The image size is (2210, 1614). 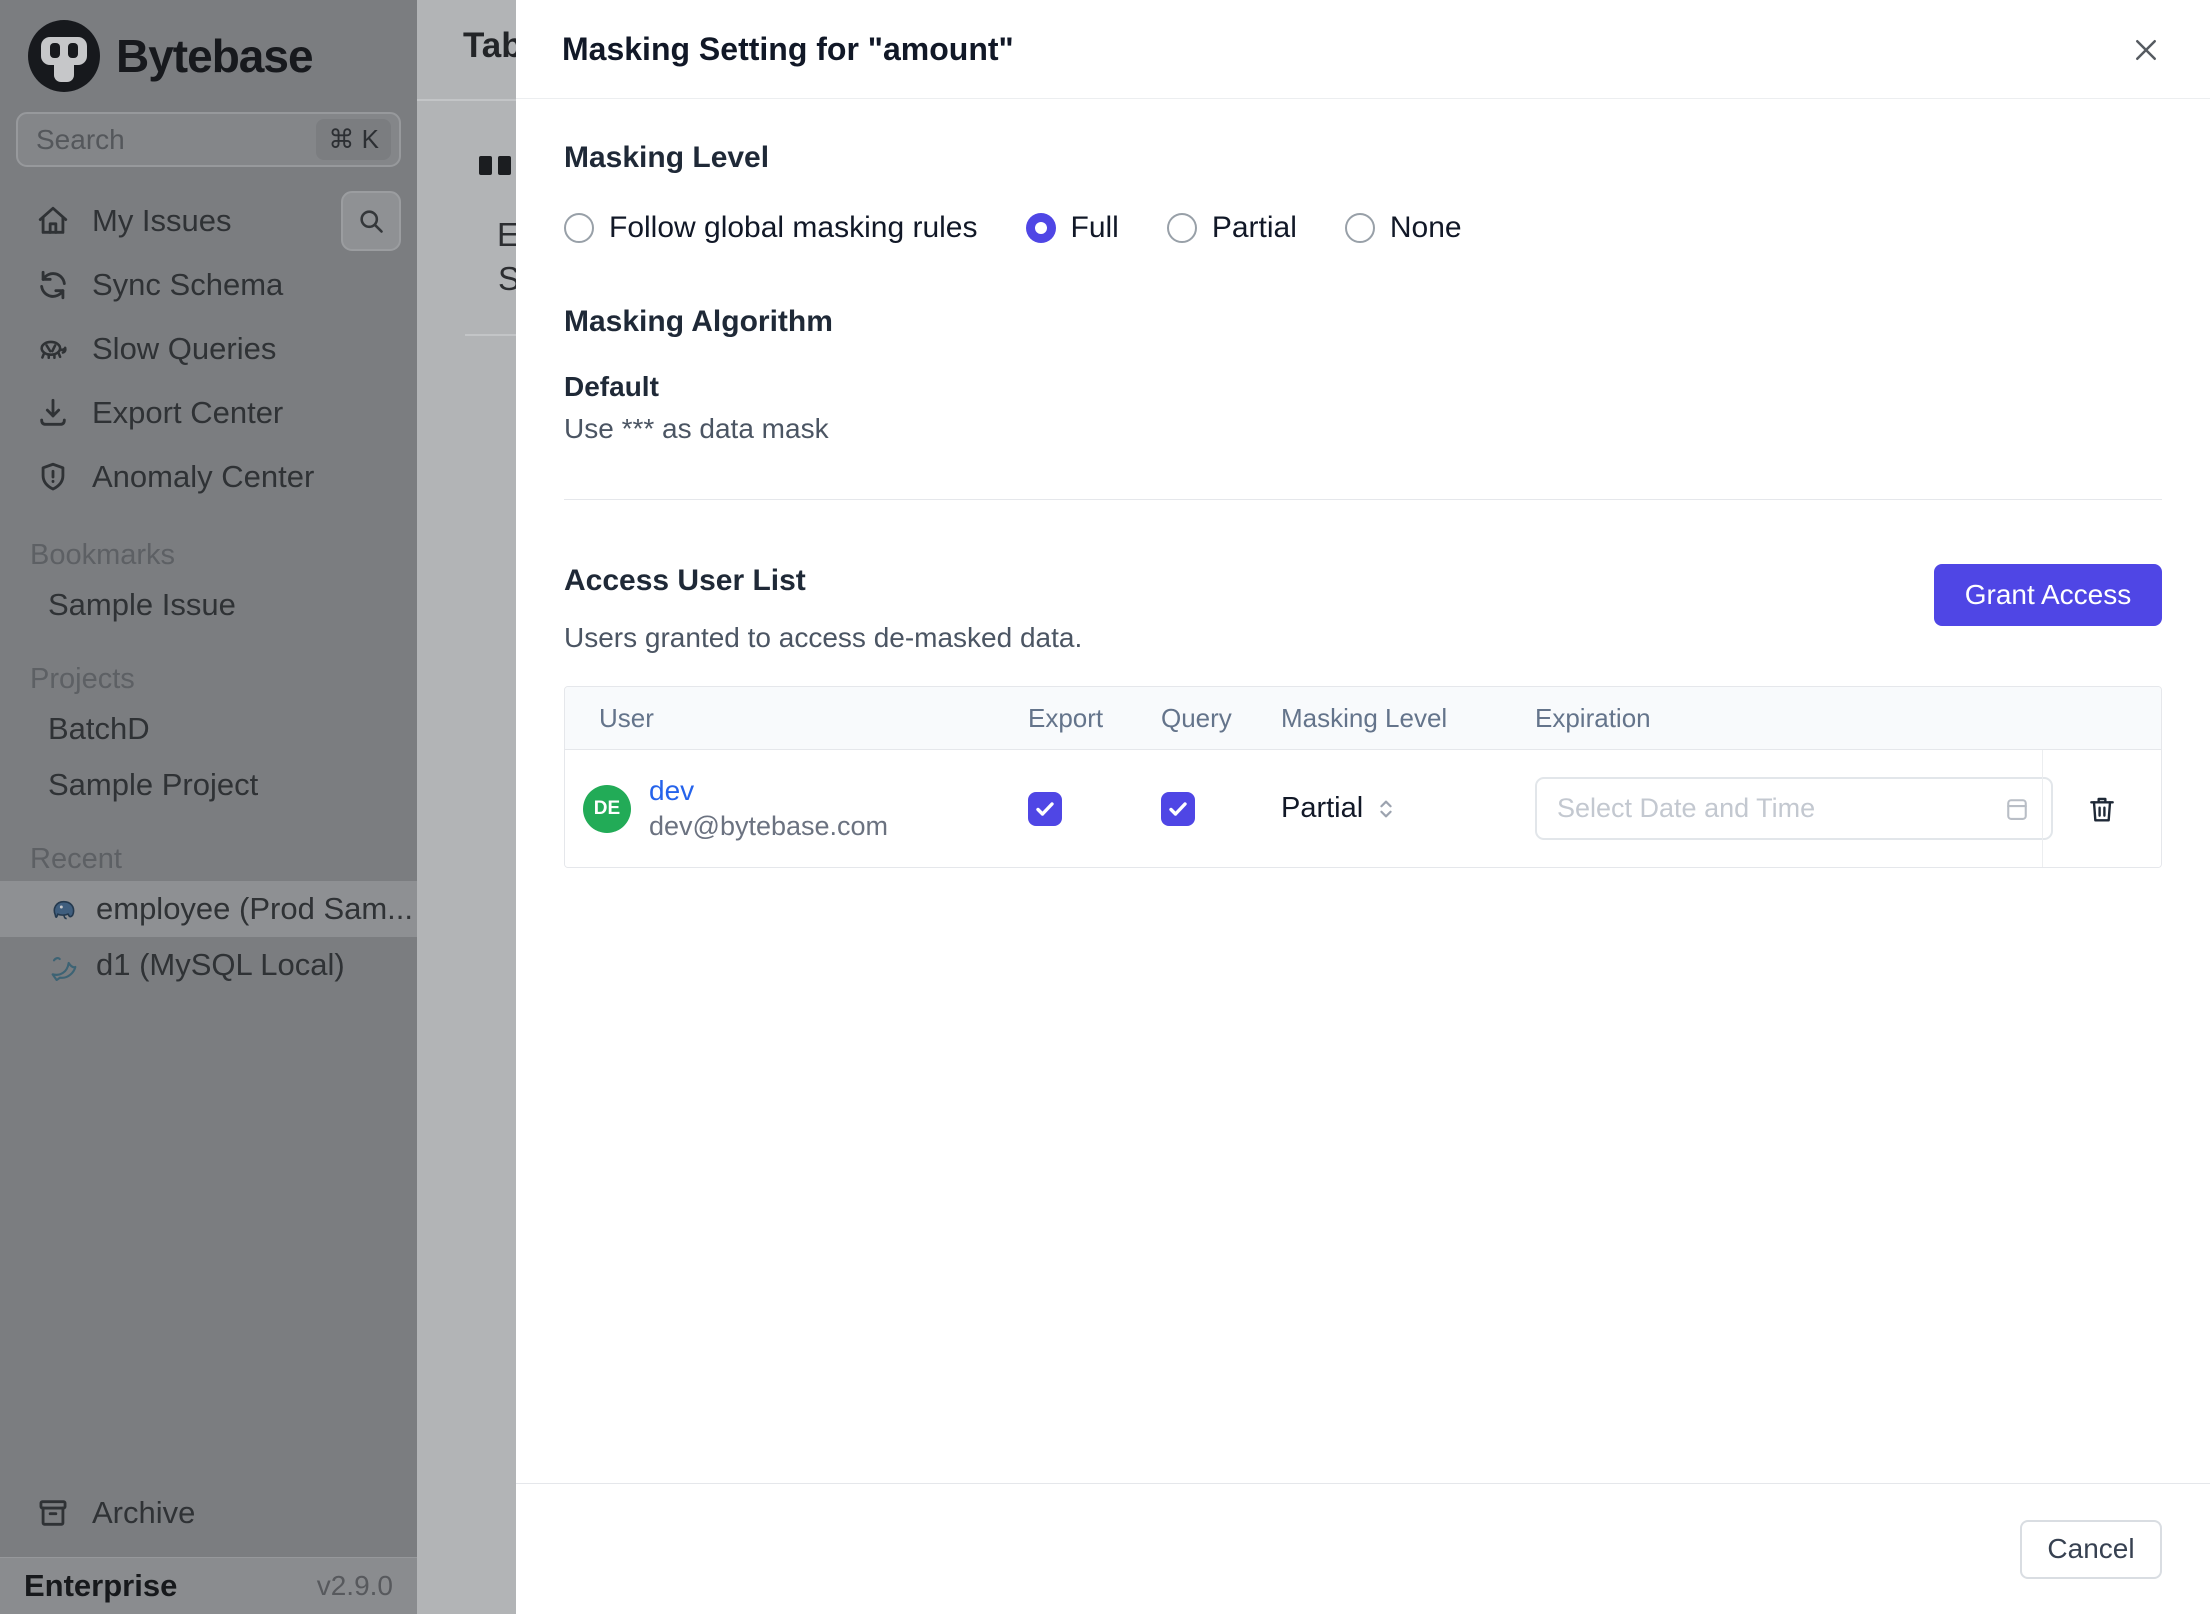 What do you see at coordinates (144, 1512) in the screenshot?
I see `sidebar-item-label: Archive` at bounding box center [144, 1512].